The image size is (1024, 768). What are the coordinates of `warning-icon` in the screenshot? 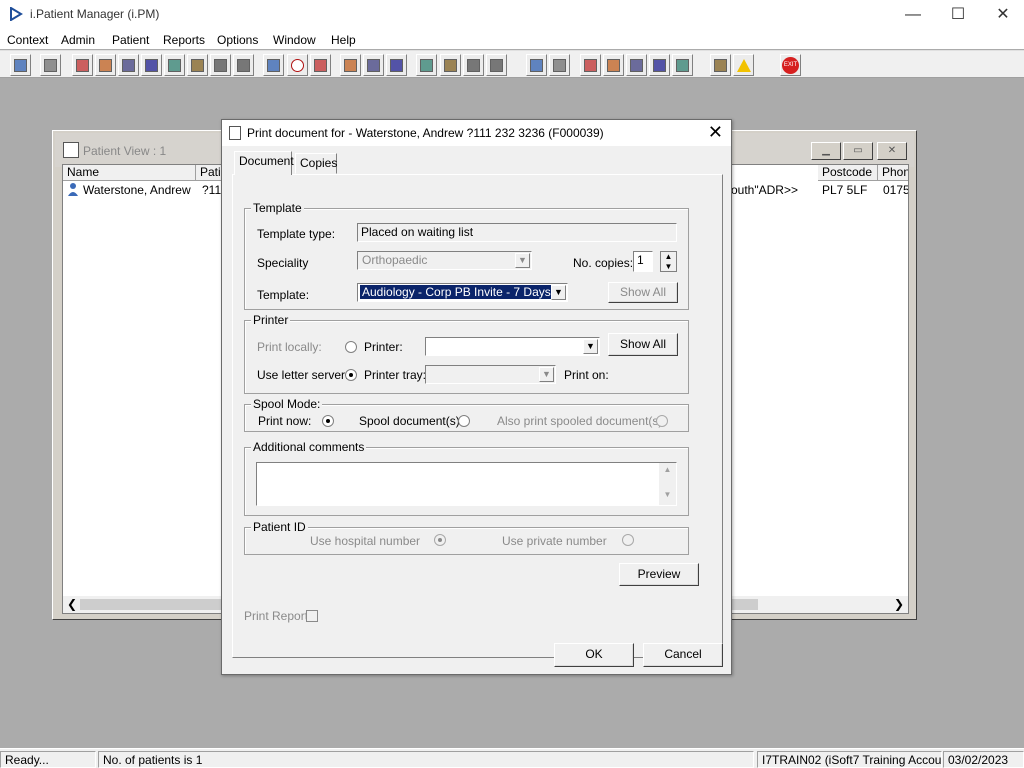 It's located at (743, 65).